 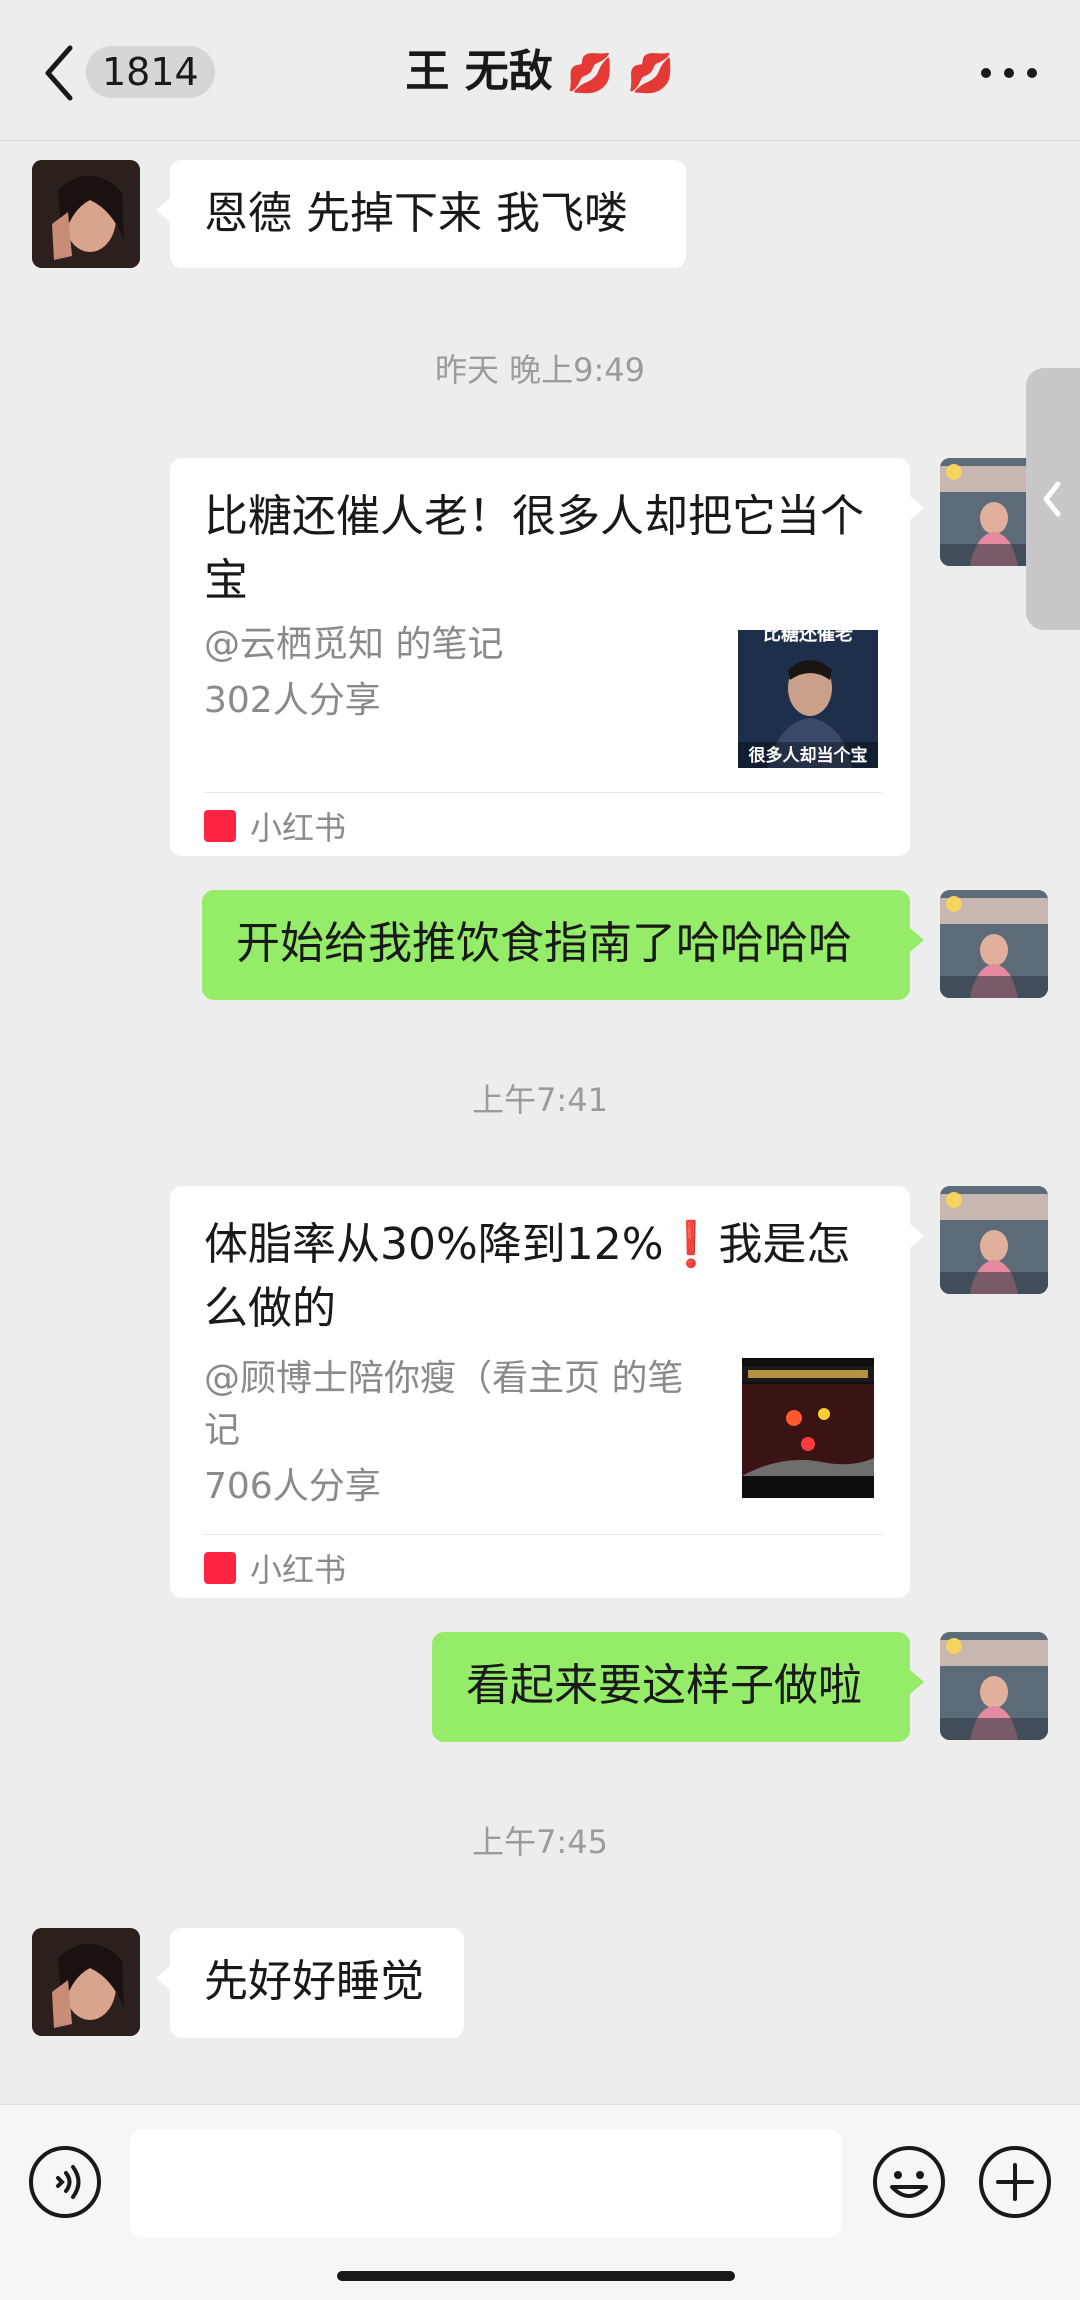 I want to click on plus-icon, so click(x=1015, y=2182).